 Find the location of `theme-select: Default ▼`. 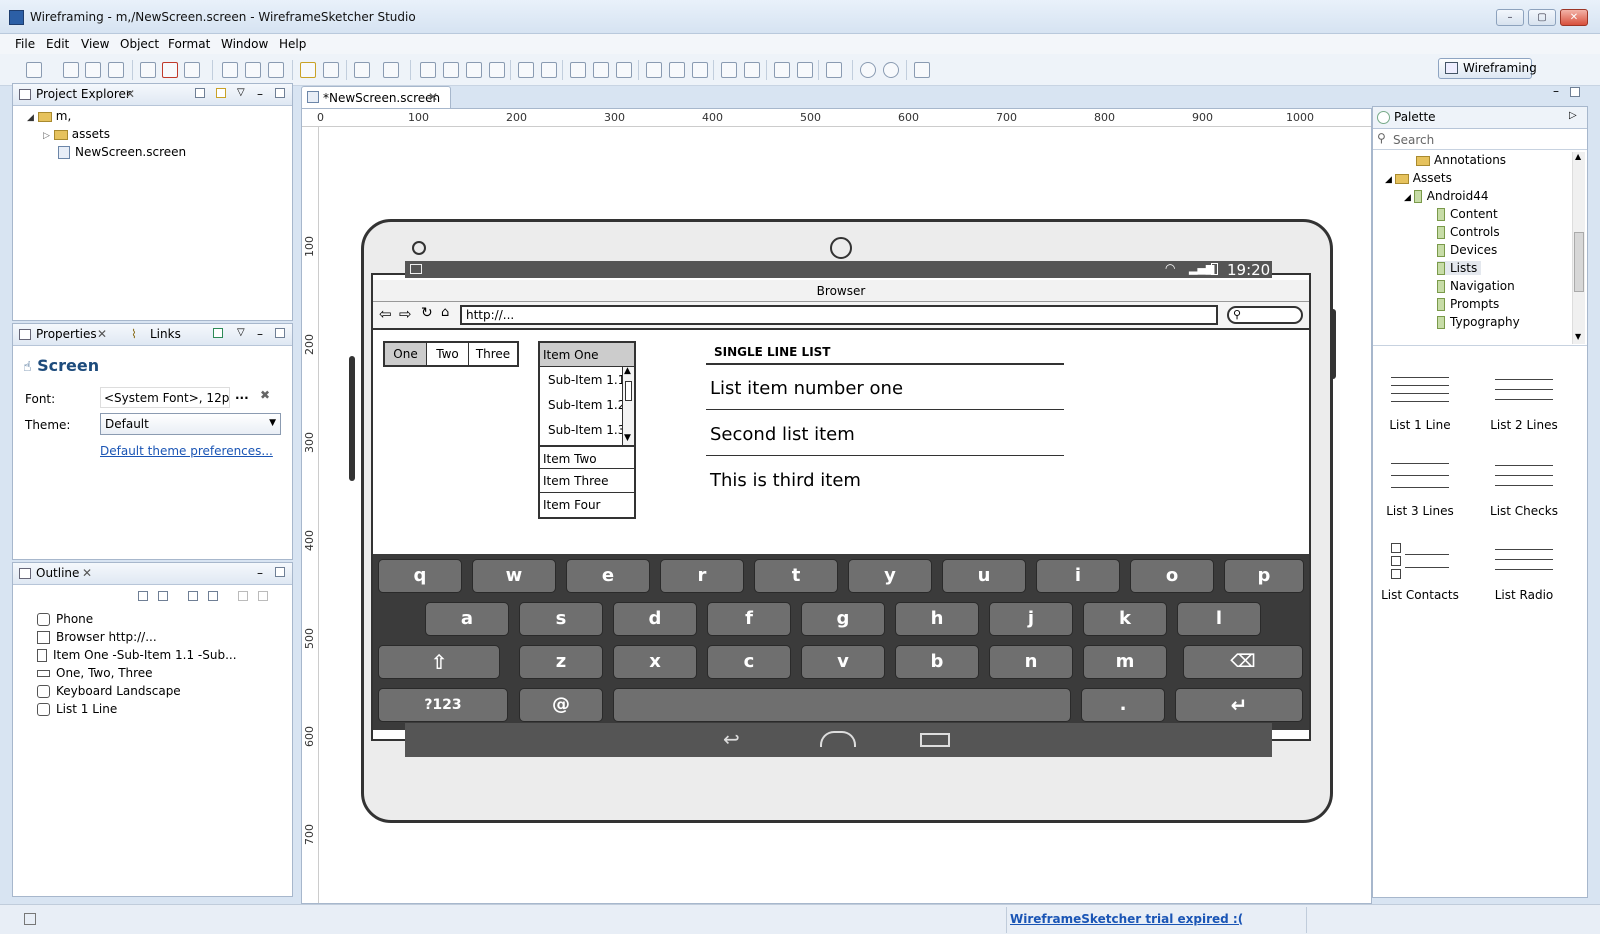

theme-select: Default ▼ is located at coordinates (190, 424).